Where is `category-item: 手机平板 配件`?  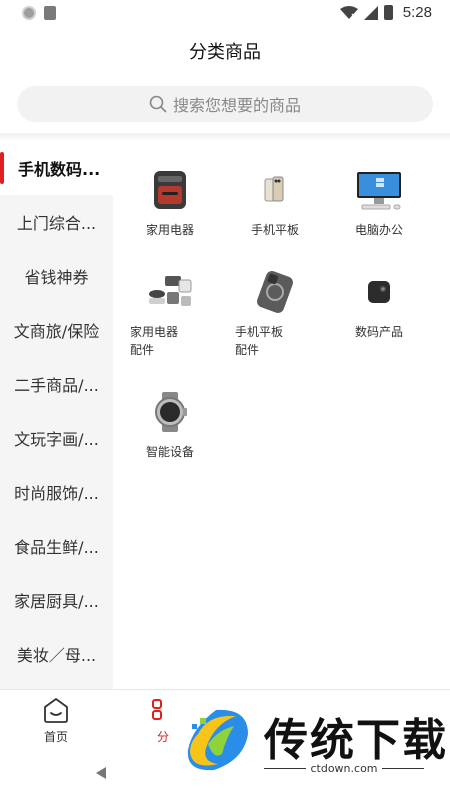
category-item: 手机平板 配件 is located at coordinates (275, 313).